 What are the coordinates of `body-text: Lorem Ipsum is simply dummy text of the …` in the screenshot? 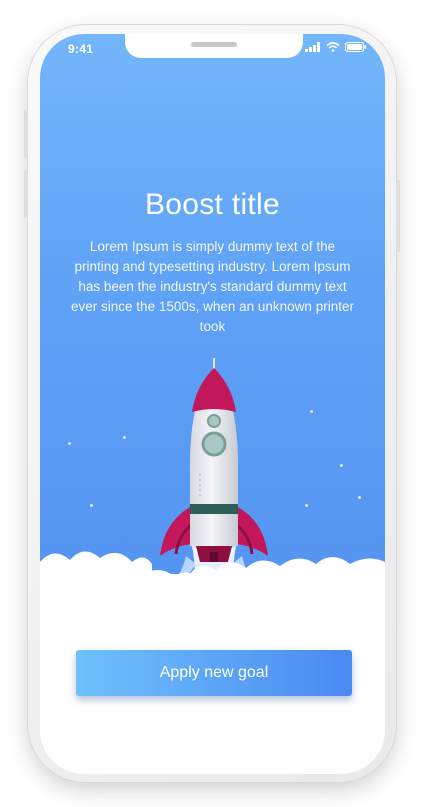 It's located at (212, 286).